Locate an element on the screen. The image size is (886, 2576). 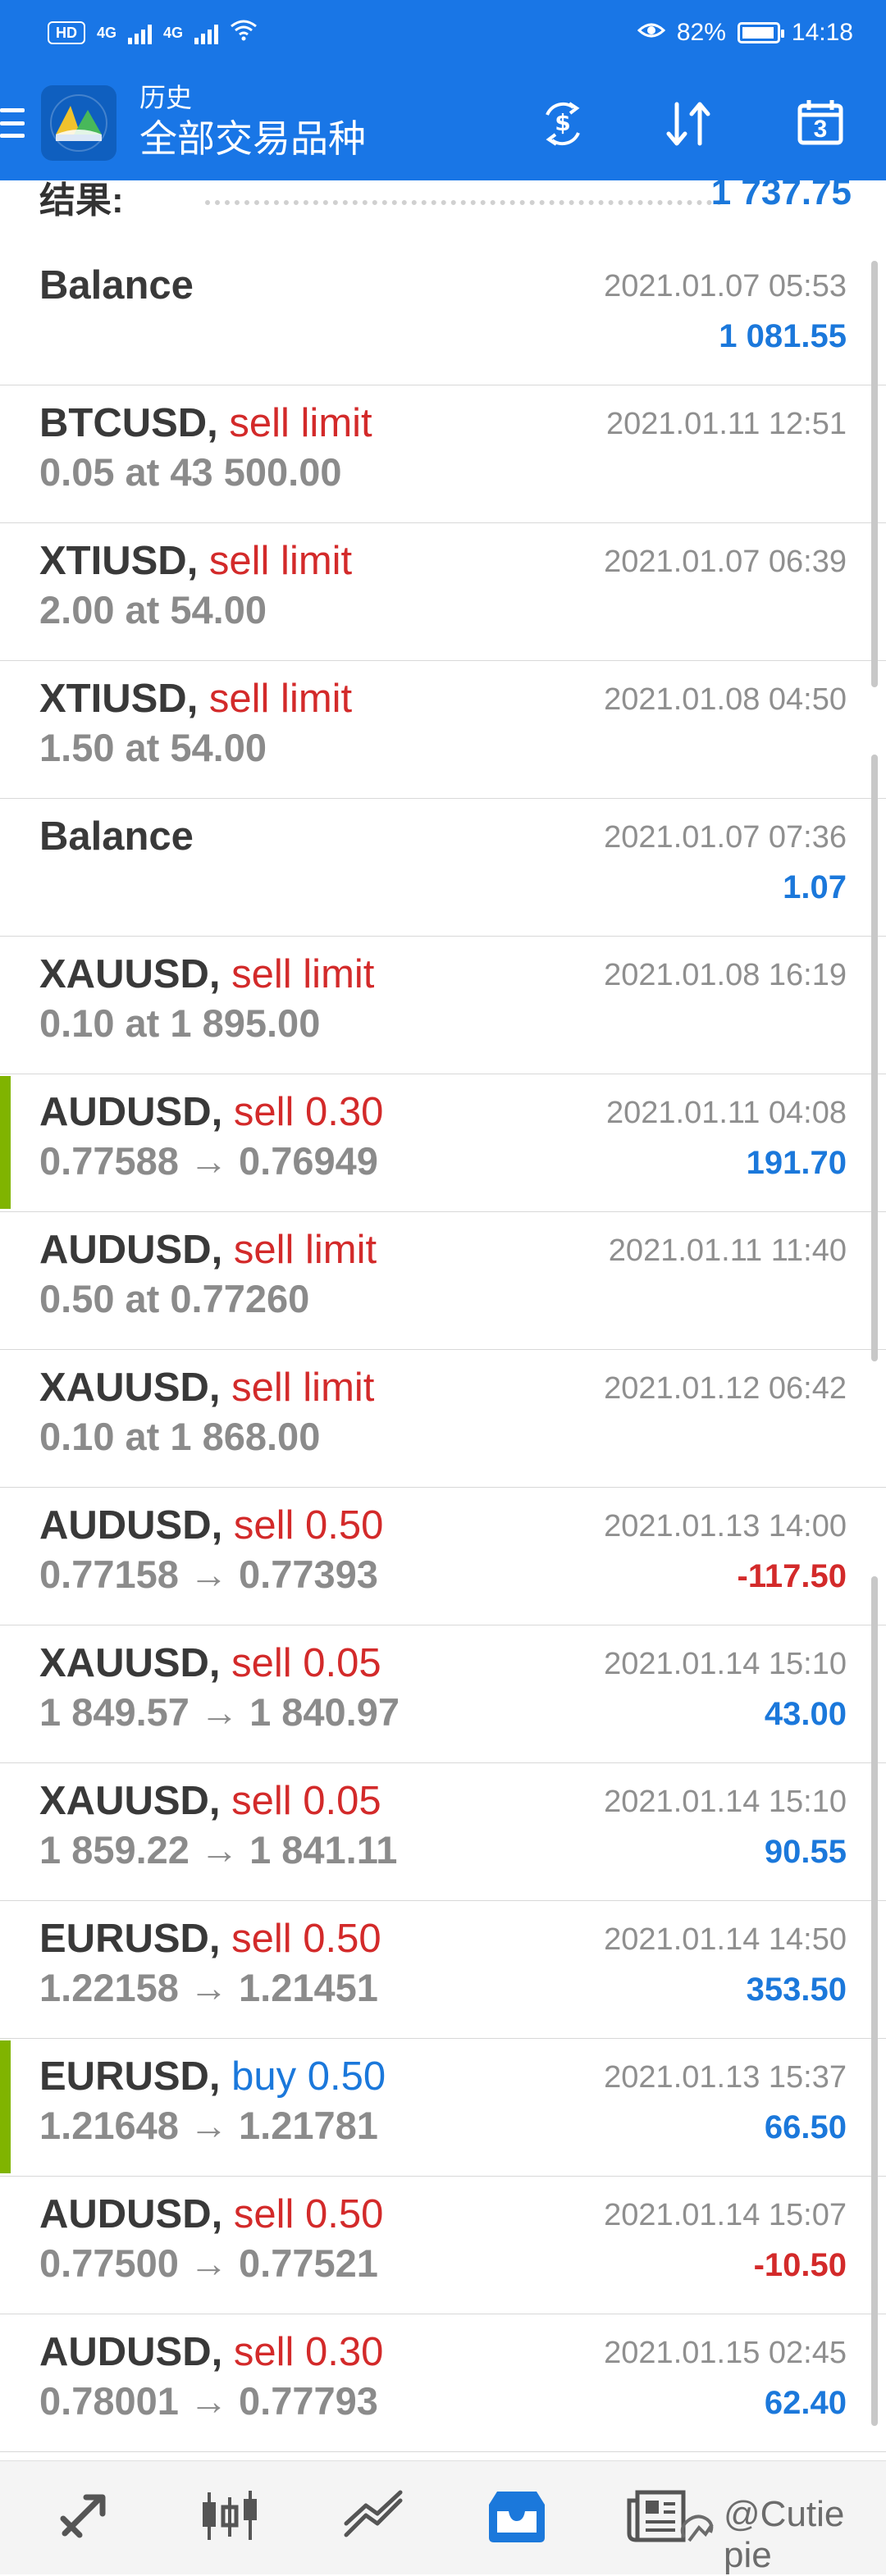
nav-trade-button is located at coordinates (373, 2518).